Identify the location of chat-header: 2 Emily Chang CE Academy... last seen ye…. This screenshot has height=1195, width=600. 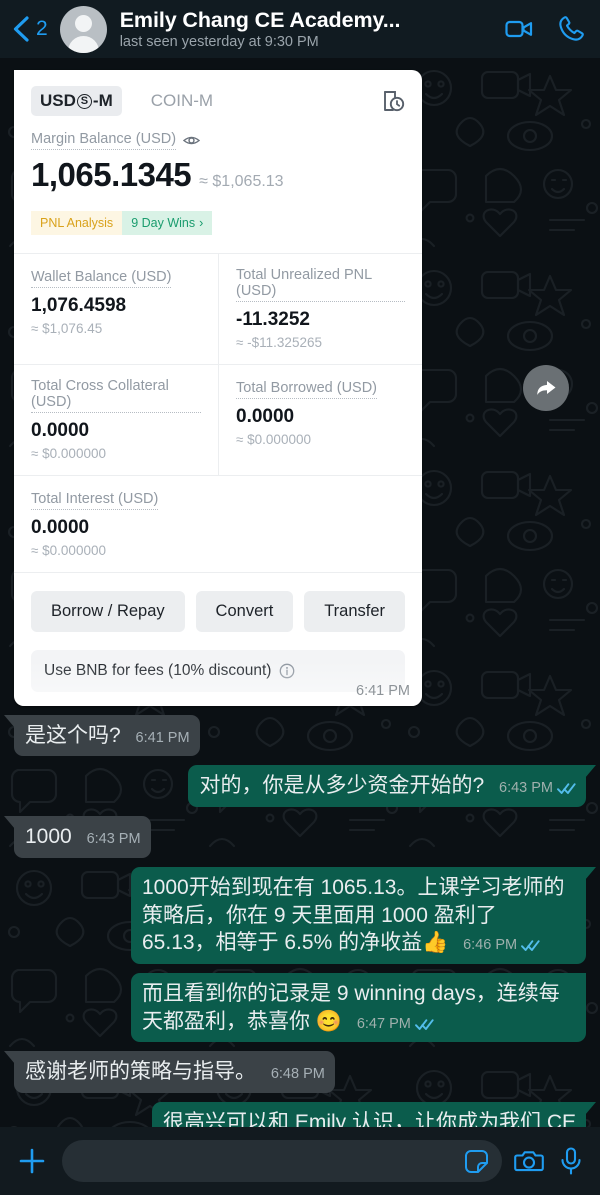
(300, 29).